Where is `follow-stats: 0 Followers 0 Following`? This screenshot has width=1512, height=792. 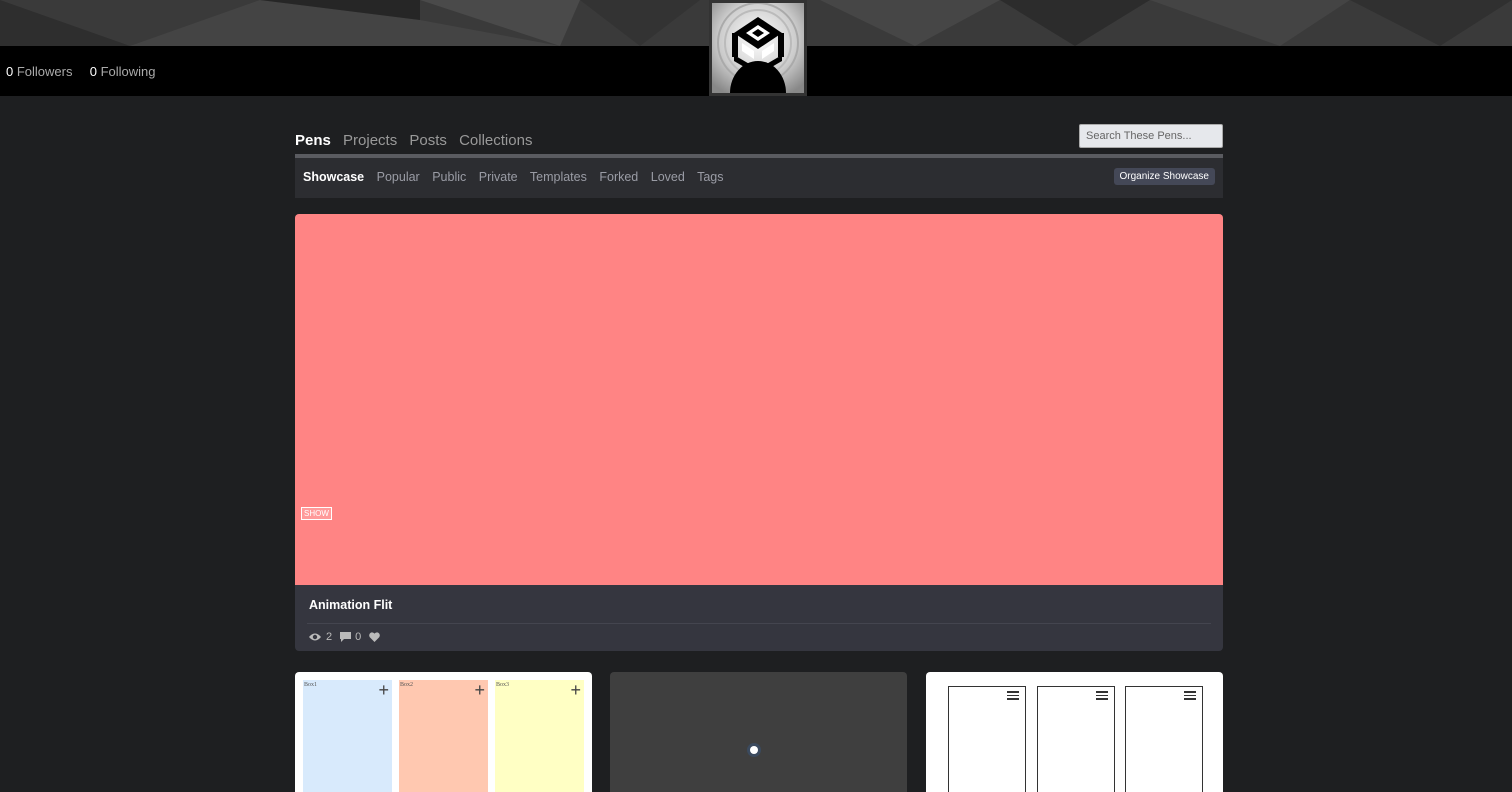 follow-stats: 0 Followers 0 Following is located at coordinates (81, 71).